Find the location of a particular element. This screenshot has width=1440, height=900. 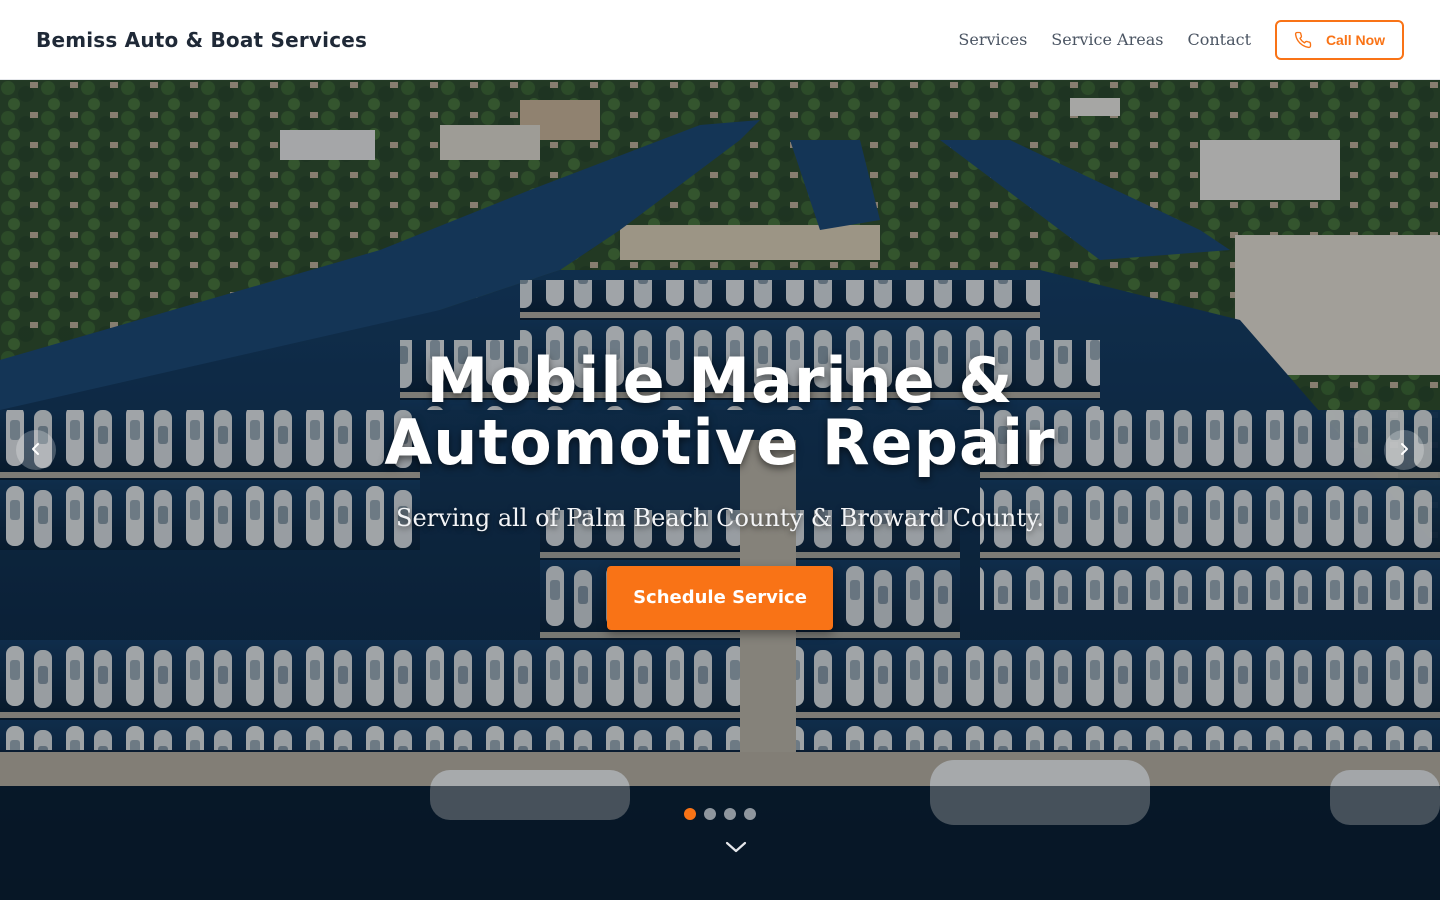

hero-title-line-1: Mobile Marine & is located at coordinates (720, 380).